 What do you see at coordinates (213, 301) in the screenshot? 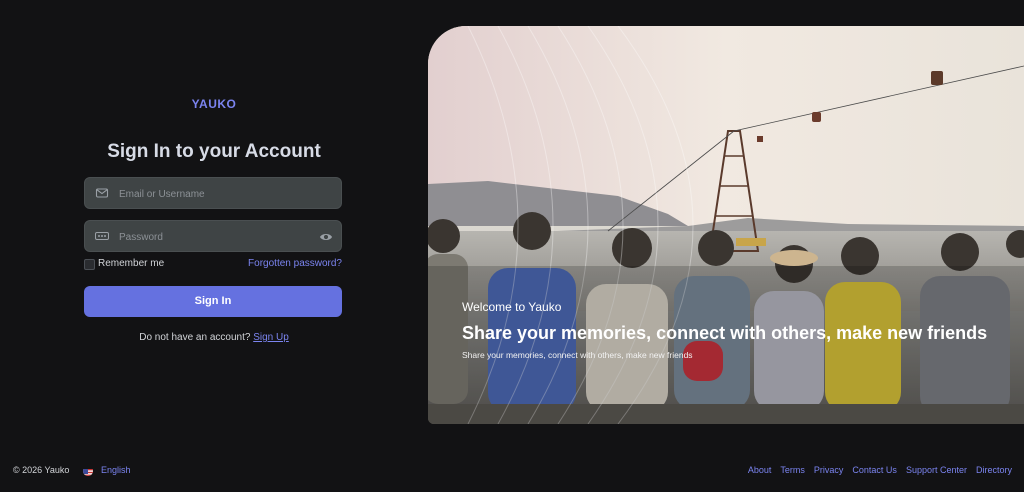
I see `sign-in-button: Sign In` at bounding box center [213, 301].